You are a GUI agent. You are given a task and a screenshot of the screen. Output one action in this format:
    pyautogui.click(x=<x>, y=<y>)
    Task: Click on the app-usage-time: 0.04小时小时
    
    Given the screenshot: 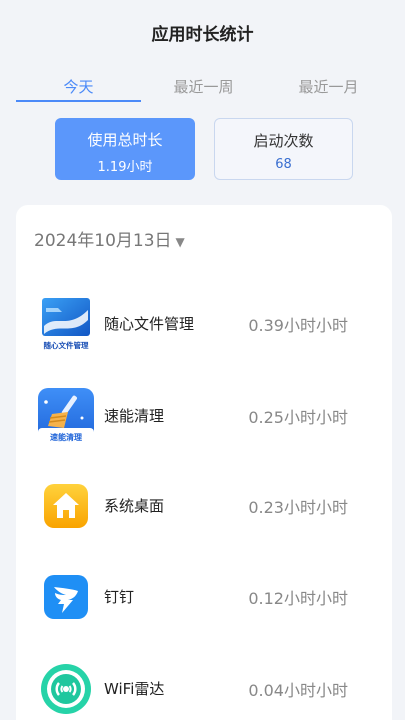 What is the action you would take?
    pyautogui.click(x=298, y=690)
    